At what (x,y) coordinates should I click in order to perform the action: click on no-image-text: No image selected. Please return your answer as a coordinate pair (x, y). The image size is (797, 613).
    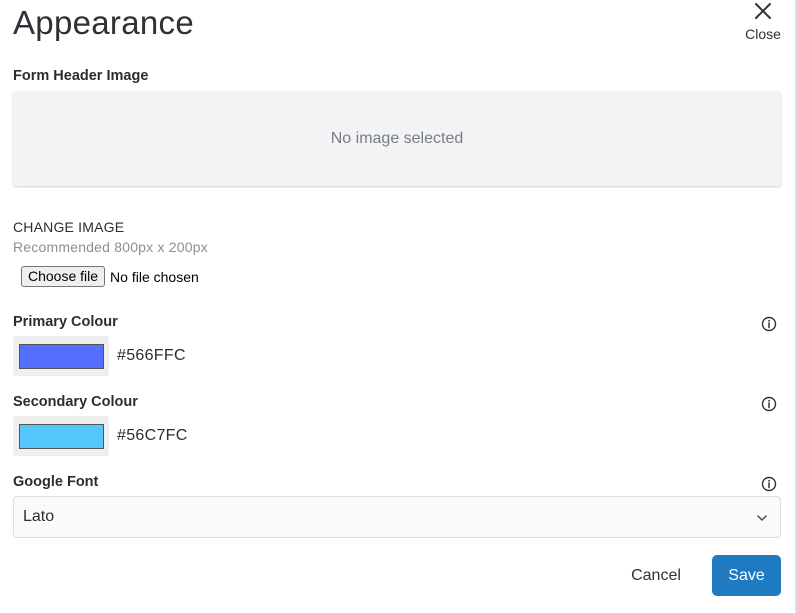
    Looking at the image, I should click on (397, 138).